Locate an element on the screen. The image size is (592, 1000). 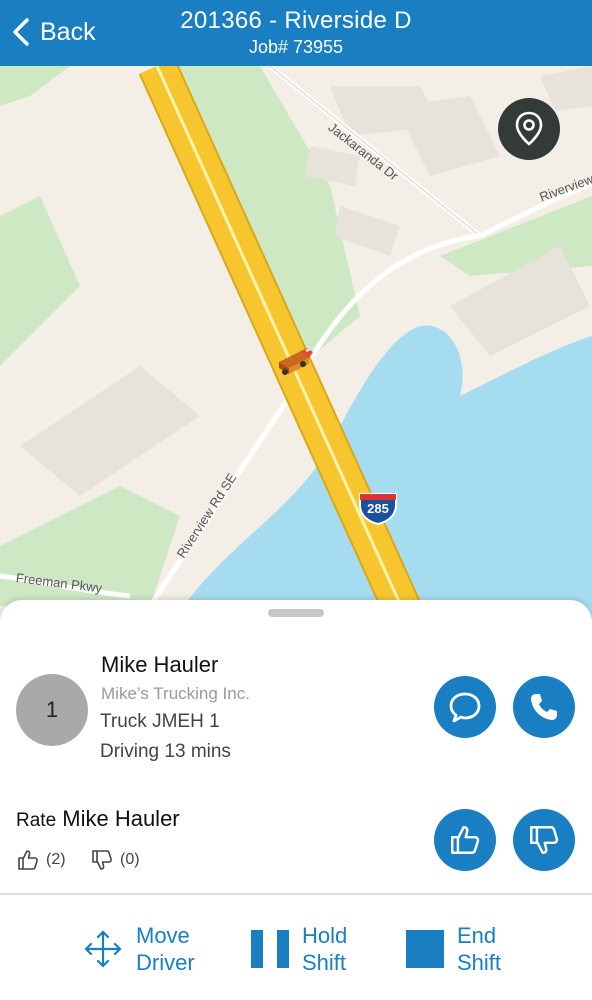
truck-icon is located at coordinates (296, 361).